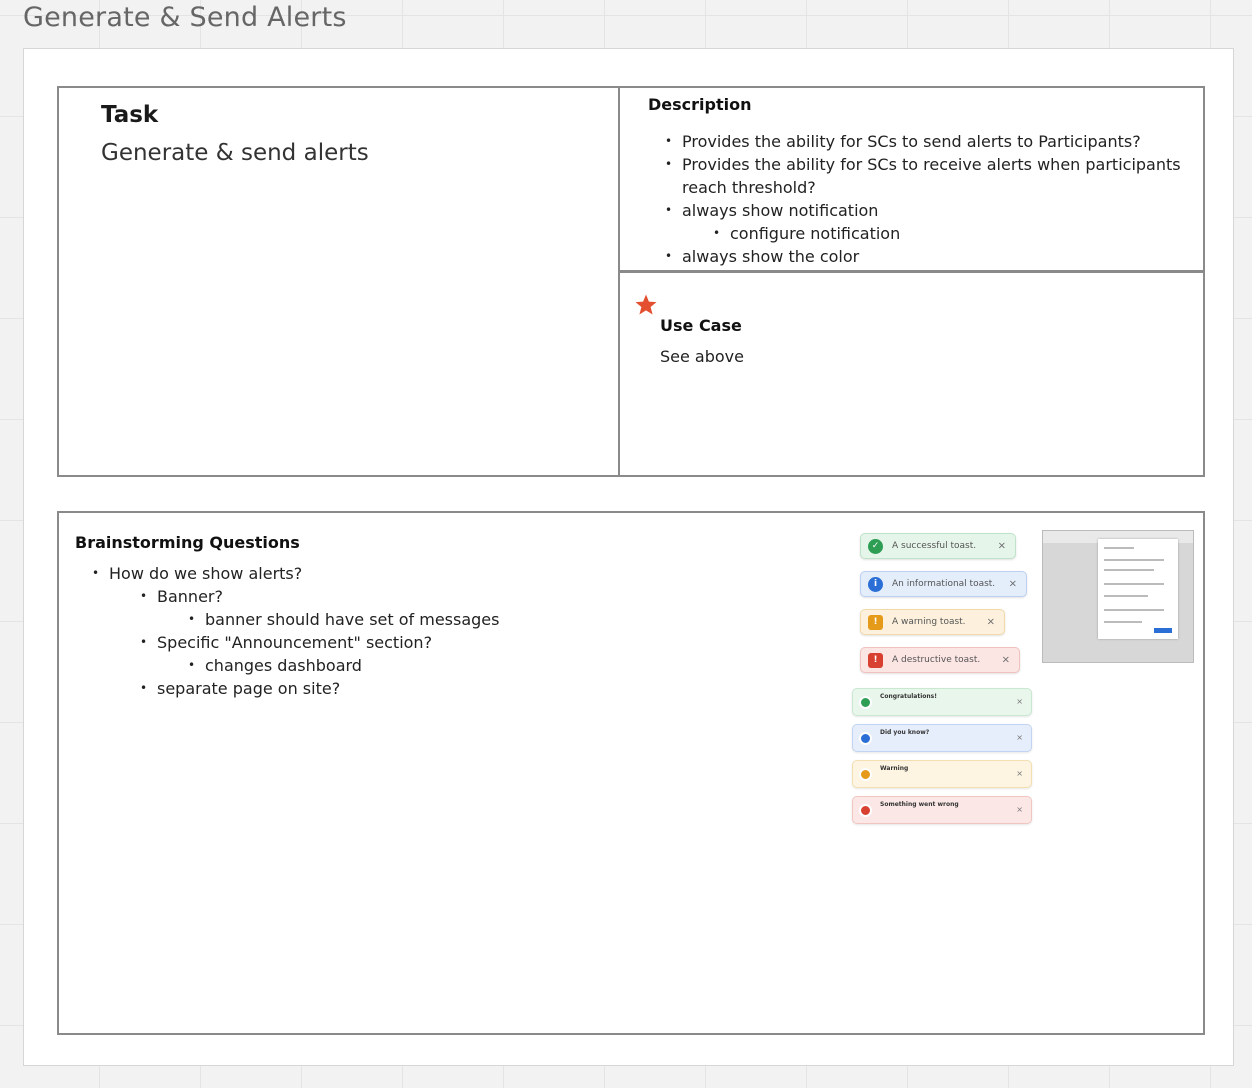 The width and height of the screenshot is (1252, 1088). What do you see at coordinates (646, 304) in the screenshot?
I see `star-icon` at bounding box center [646, 304].